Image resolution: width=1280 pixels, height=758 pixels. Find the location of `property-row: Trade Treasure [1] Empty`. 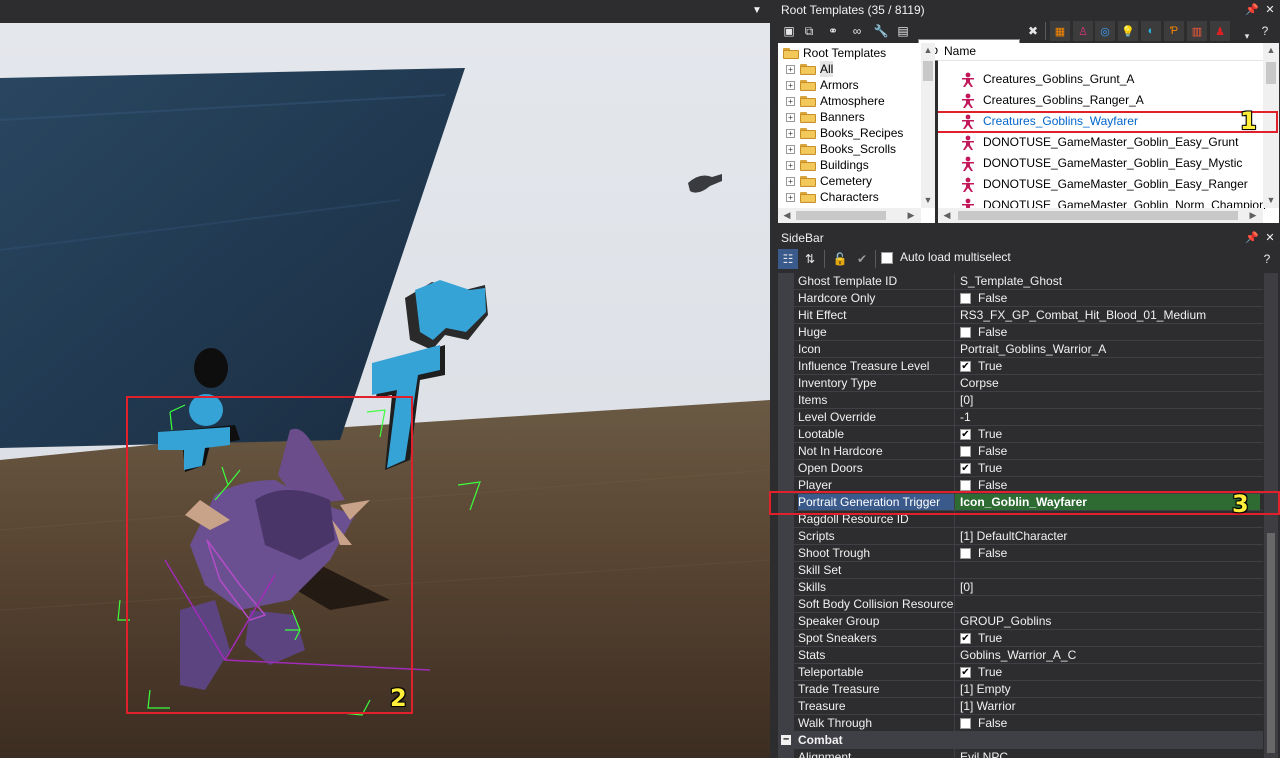

property-row: Trade Treasure [1] Empty is located at coordinates (1020, 689).